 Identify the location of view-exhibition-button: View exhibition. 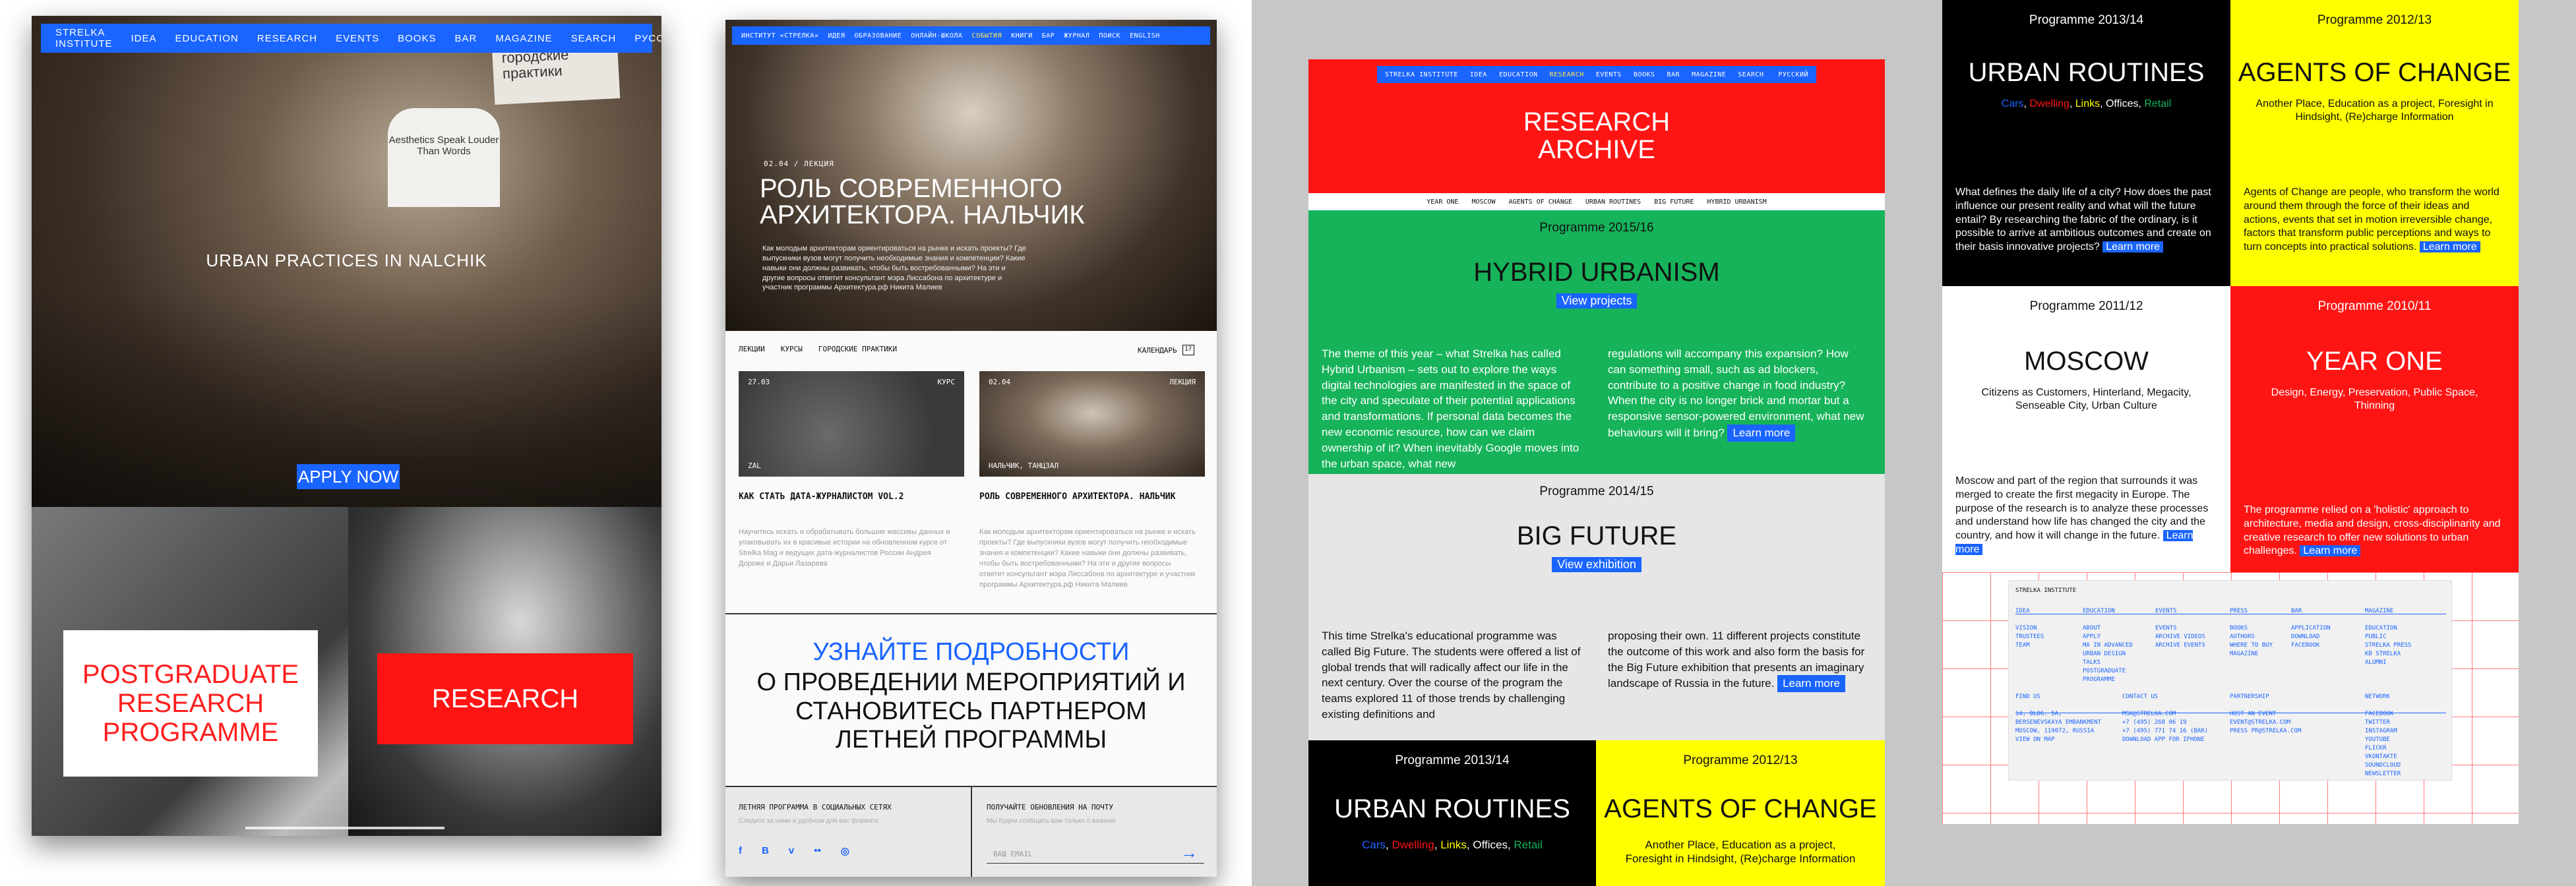
(1597, 564).